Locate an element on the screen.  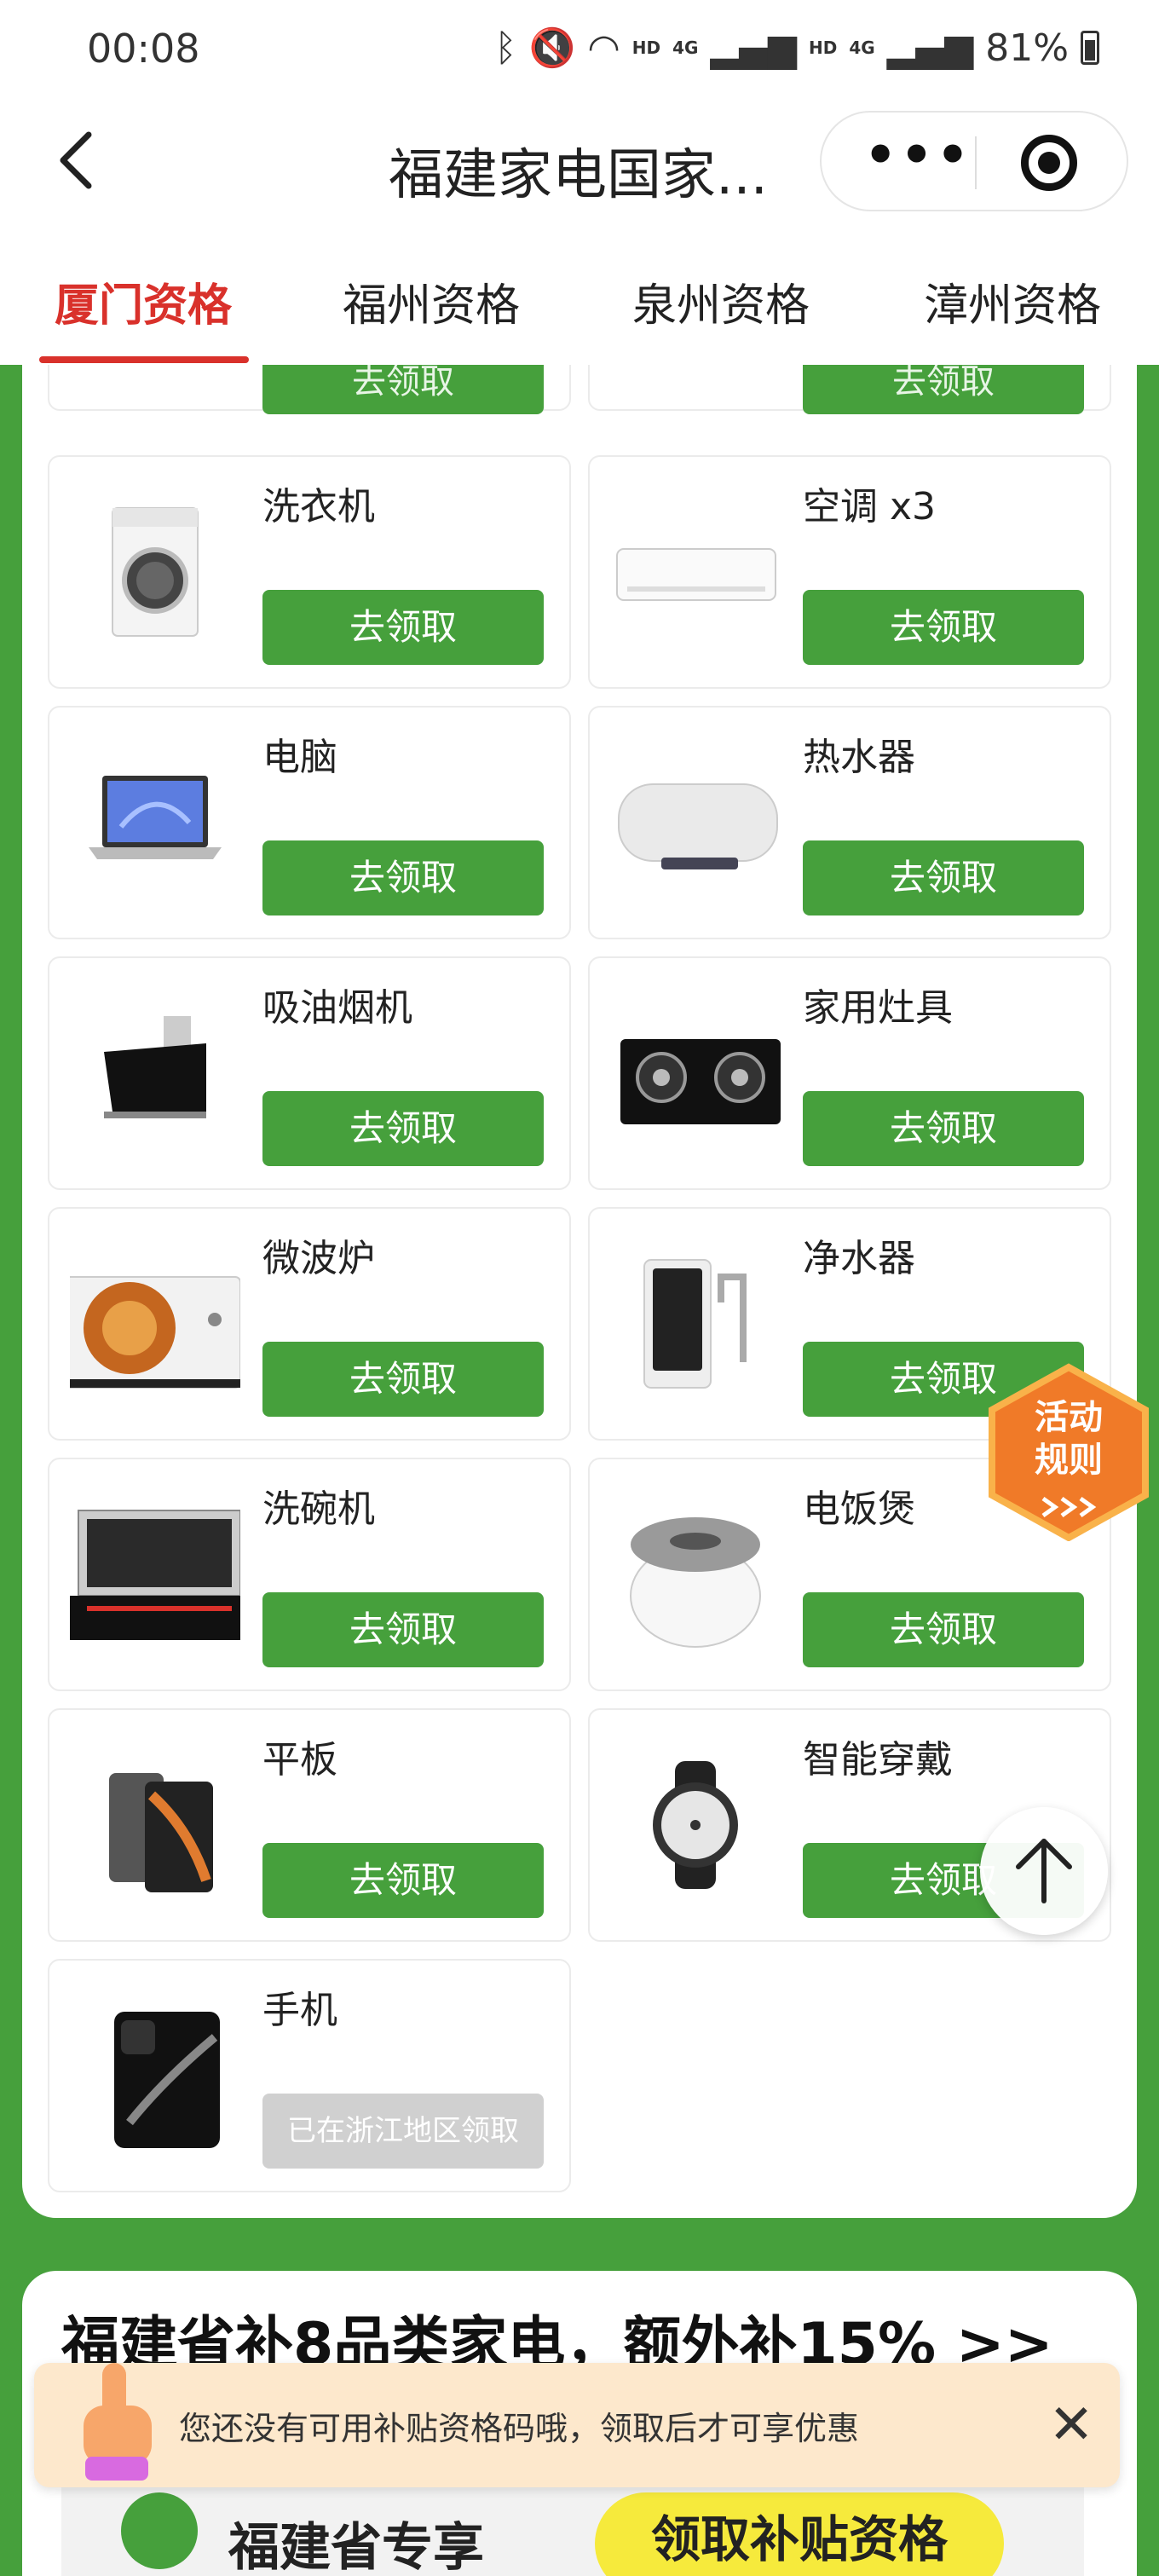
product-card-partial-right: 去领取 is located at coordinates (849, 389).